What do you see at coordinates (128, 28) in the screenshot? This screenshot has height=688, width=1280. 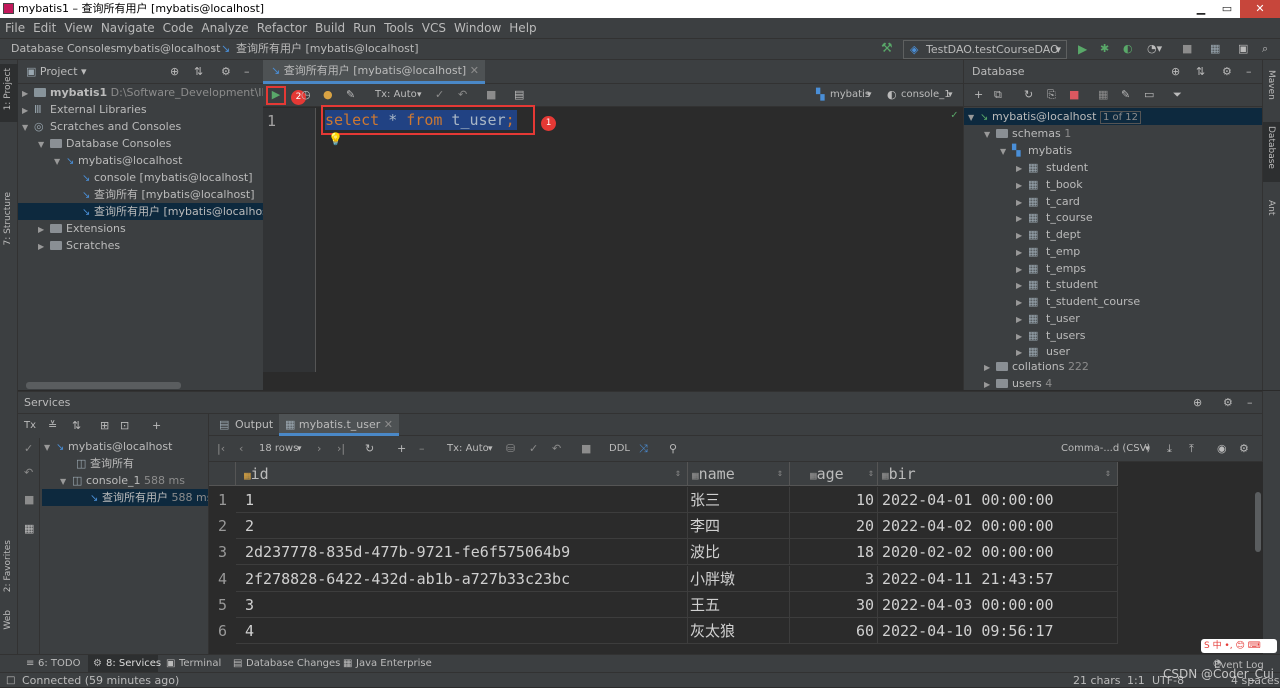 I see `menu-navigate: Navigate` at bounding box center [128, 28].